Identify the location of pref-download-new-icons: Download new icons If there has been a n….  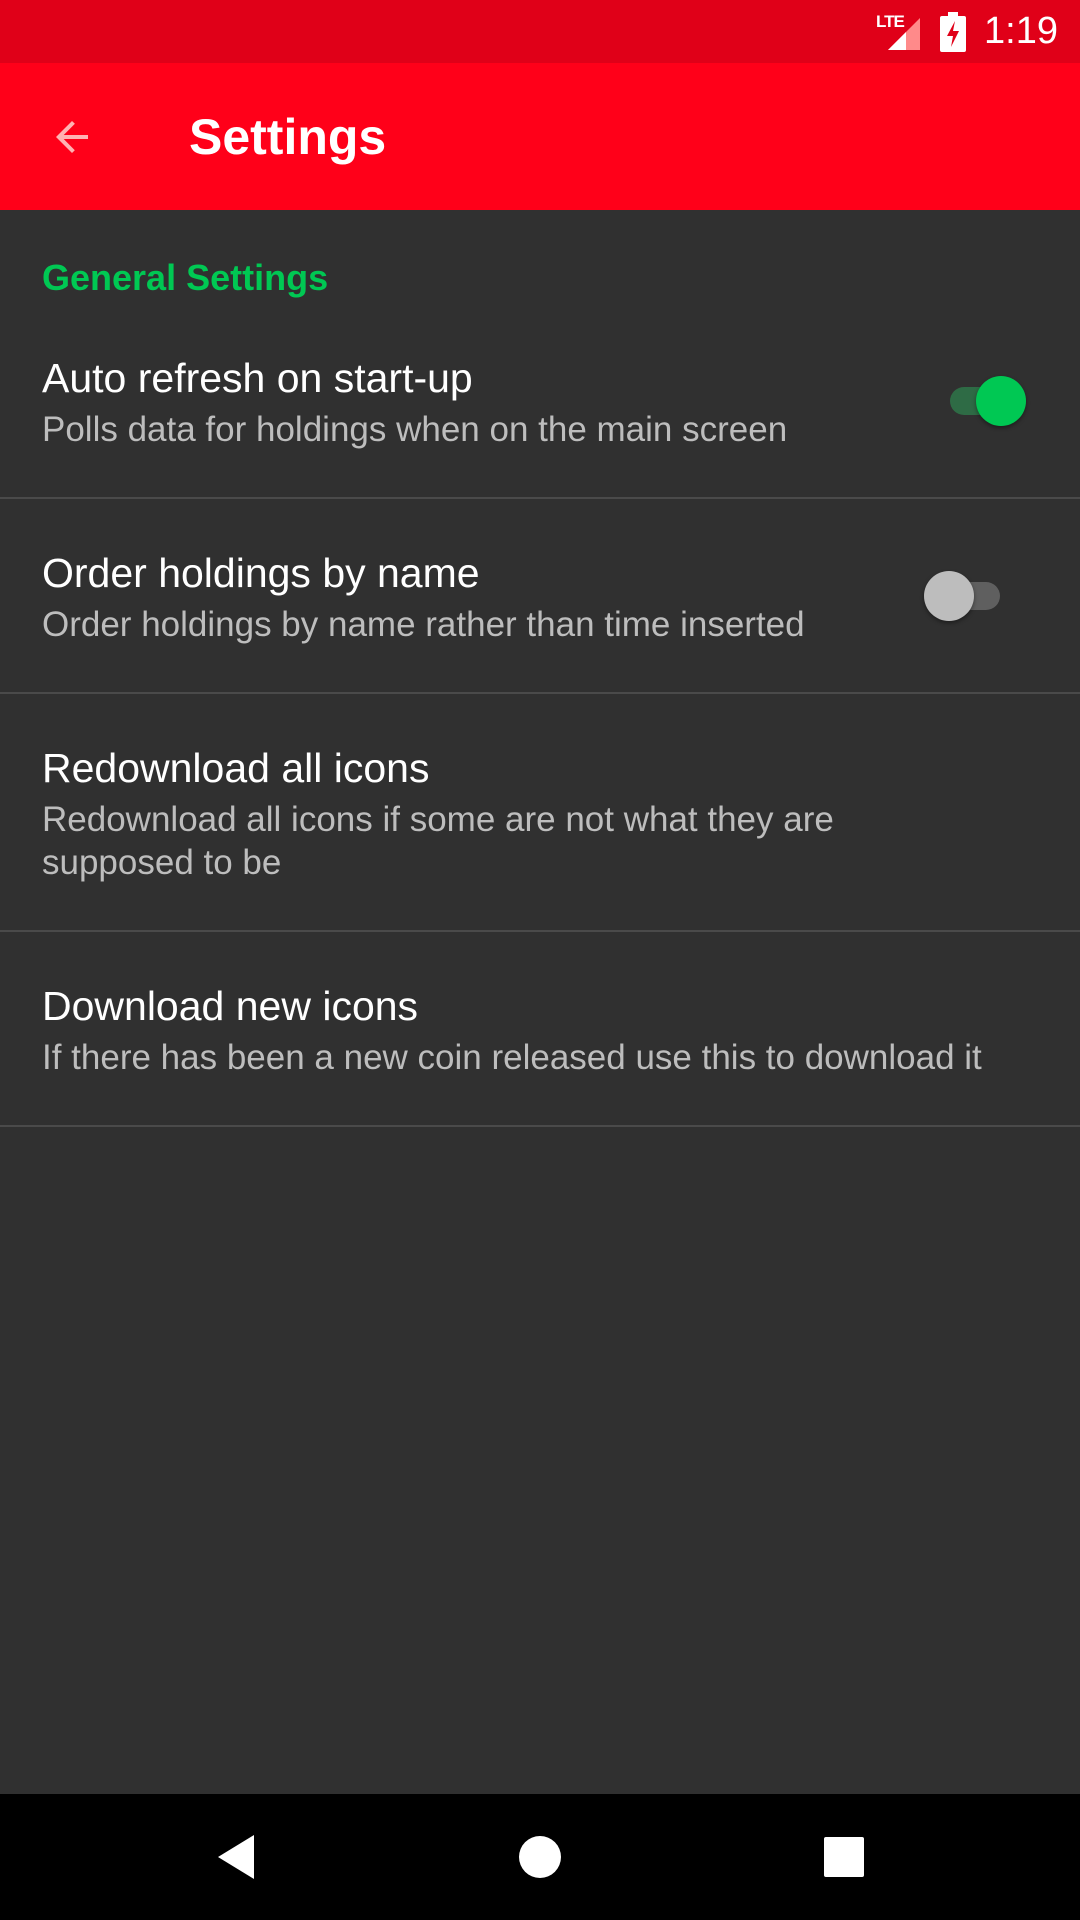
(540, 1029).